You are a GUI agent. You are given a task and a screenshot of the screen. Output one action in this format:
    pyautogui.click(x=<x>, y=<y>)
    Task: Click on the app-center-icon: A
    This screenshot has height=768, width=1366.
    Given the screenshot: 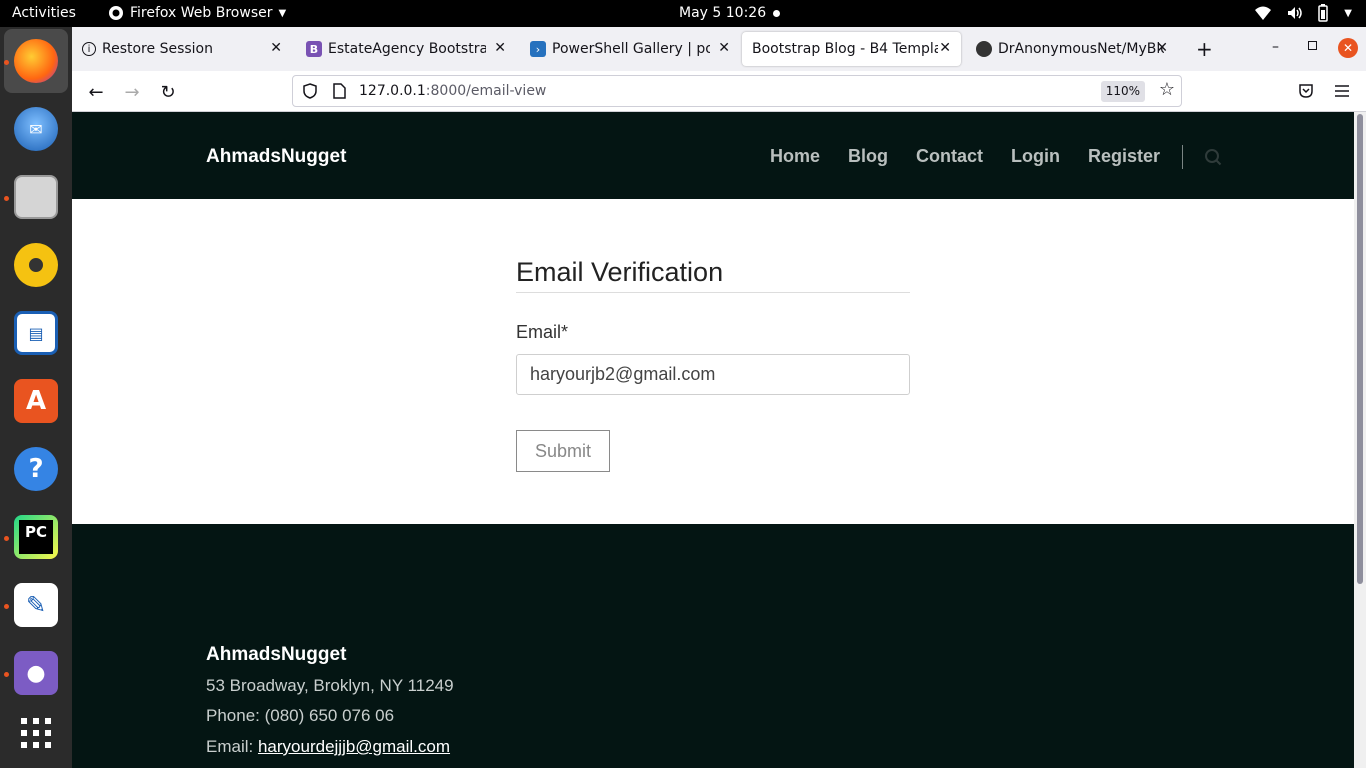 What is the action you would take?
    pyautogui.click(x=36, y=401)
    